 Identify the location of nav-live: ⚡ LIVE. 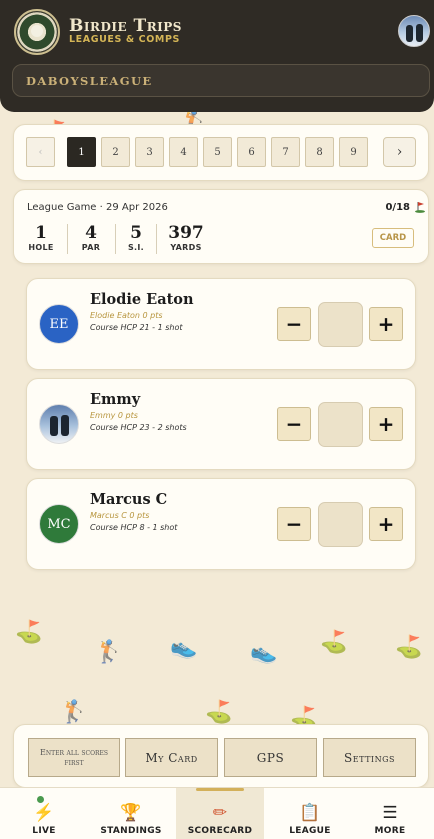
(44, 813).